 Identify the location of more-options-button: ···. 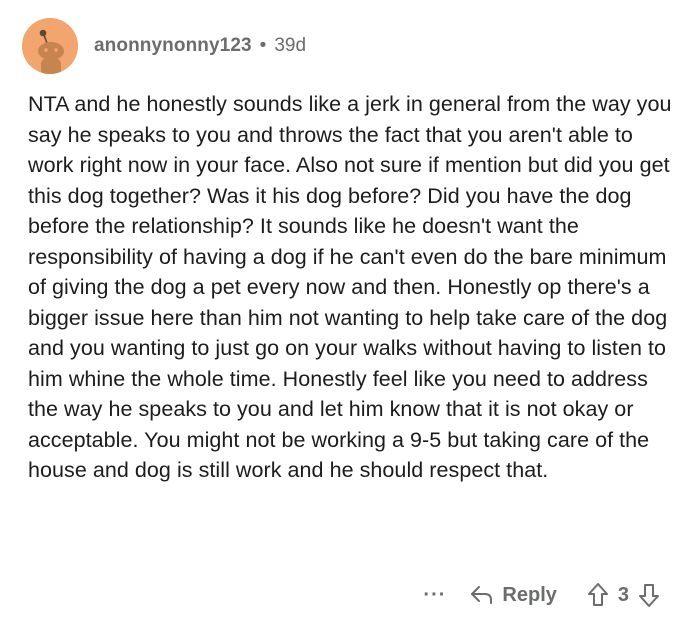
(434, 595).